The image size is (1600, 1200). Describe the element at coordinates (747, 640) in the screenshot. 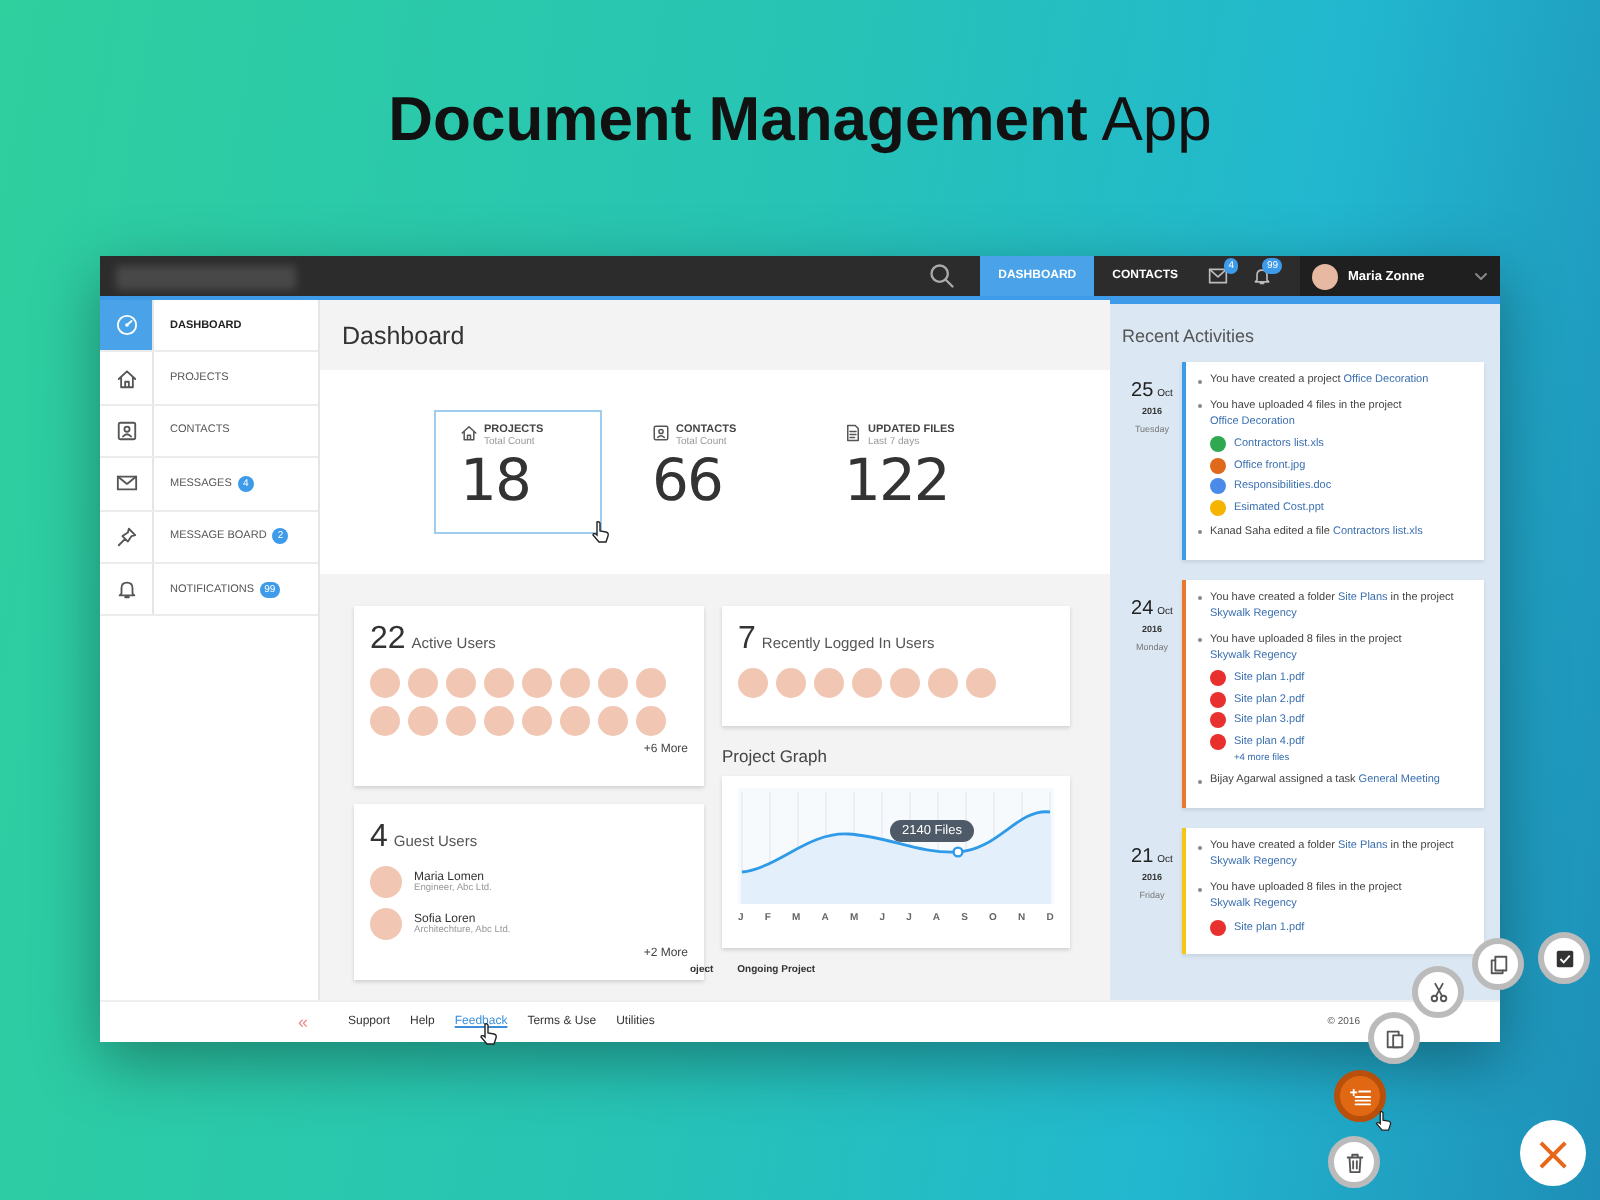

I see `user-count: 7` at that location.